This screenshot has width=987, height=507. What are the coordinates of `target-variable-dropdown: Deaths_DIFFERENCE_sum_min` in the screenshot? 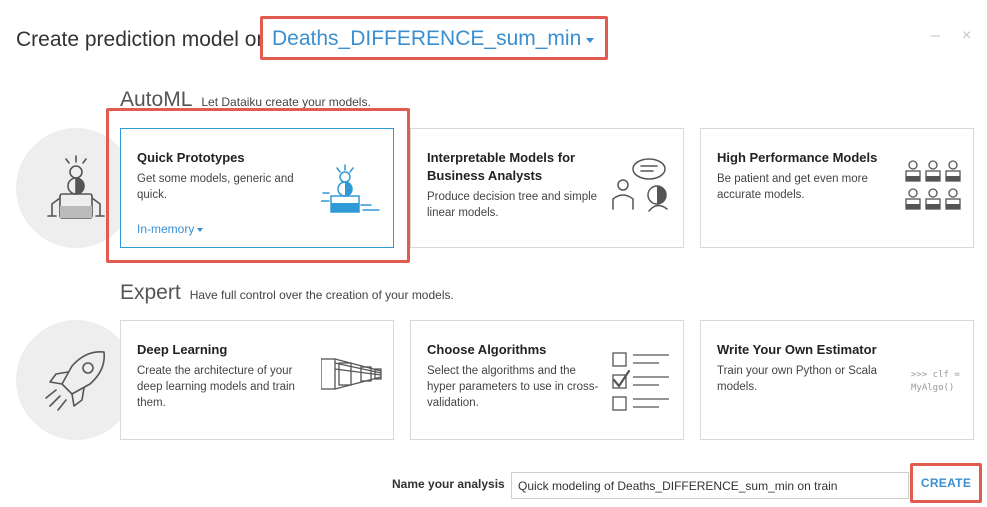 It's located at (434, 38).